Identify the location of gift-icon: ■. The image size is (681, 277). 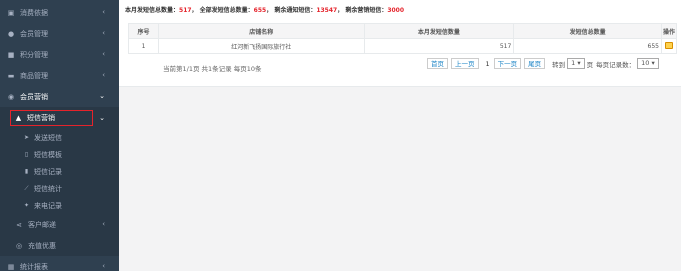
(11, 54).